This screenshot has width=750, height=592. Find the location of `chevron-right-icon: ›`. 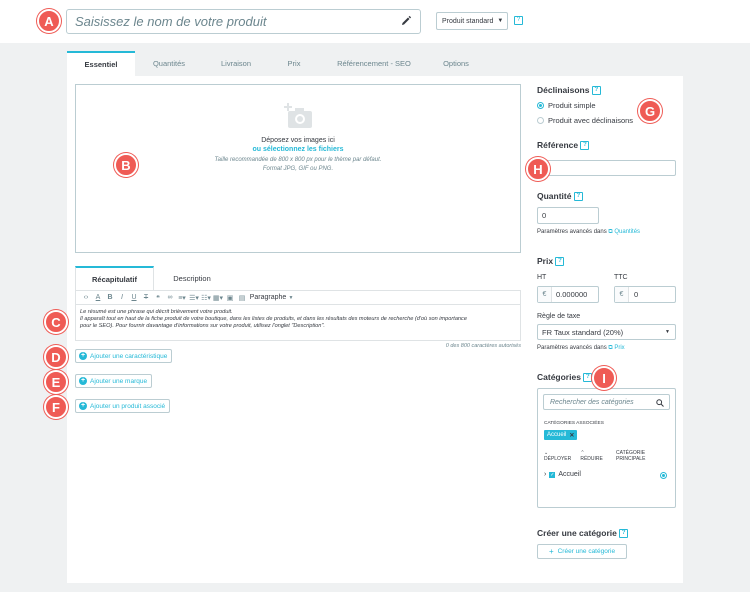

chevron-right-icon: › is located at coordinates (545, 474).